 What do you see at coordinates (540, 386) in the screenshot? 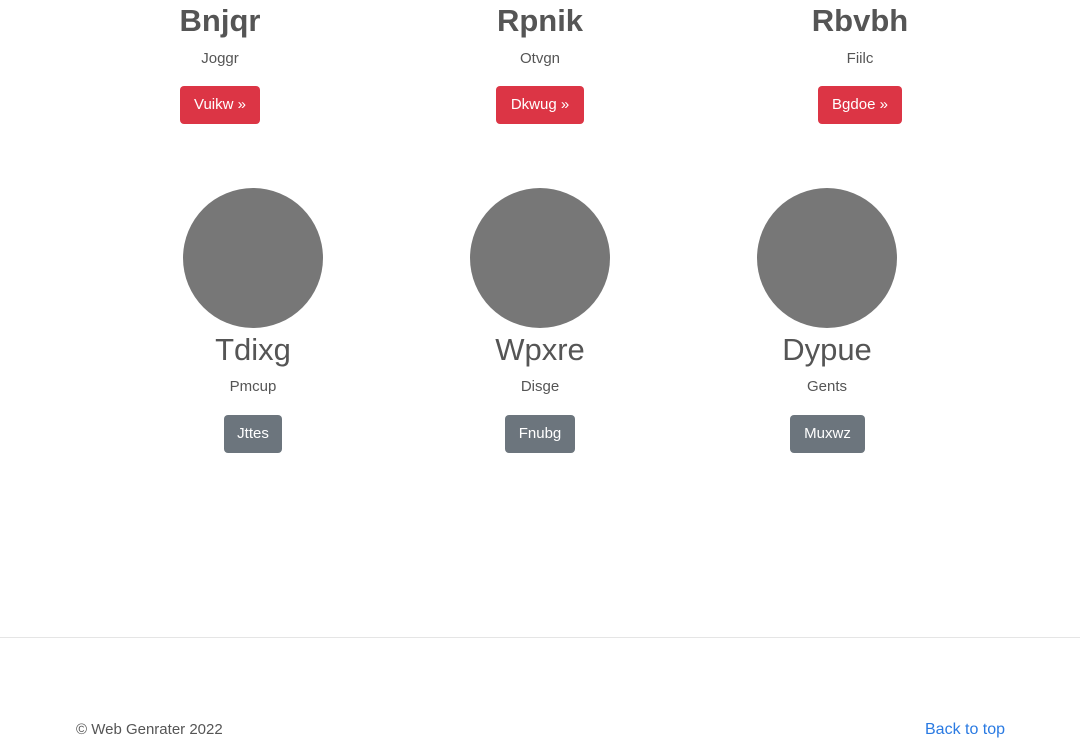
I see `card-subtitle: Disge` at bounding box center [540, 386].